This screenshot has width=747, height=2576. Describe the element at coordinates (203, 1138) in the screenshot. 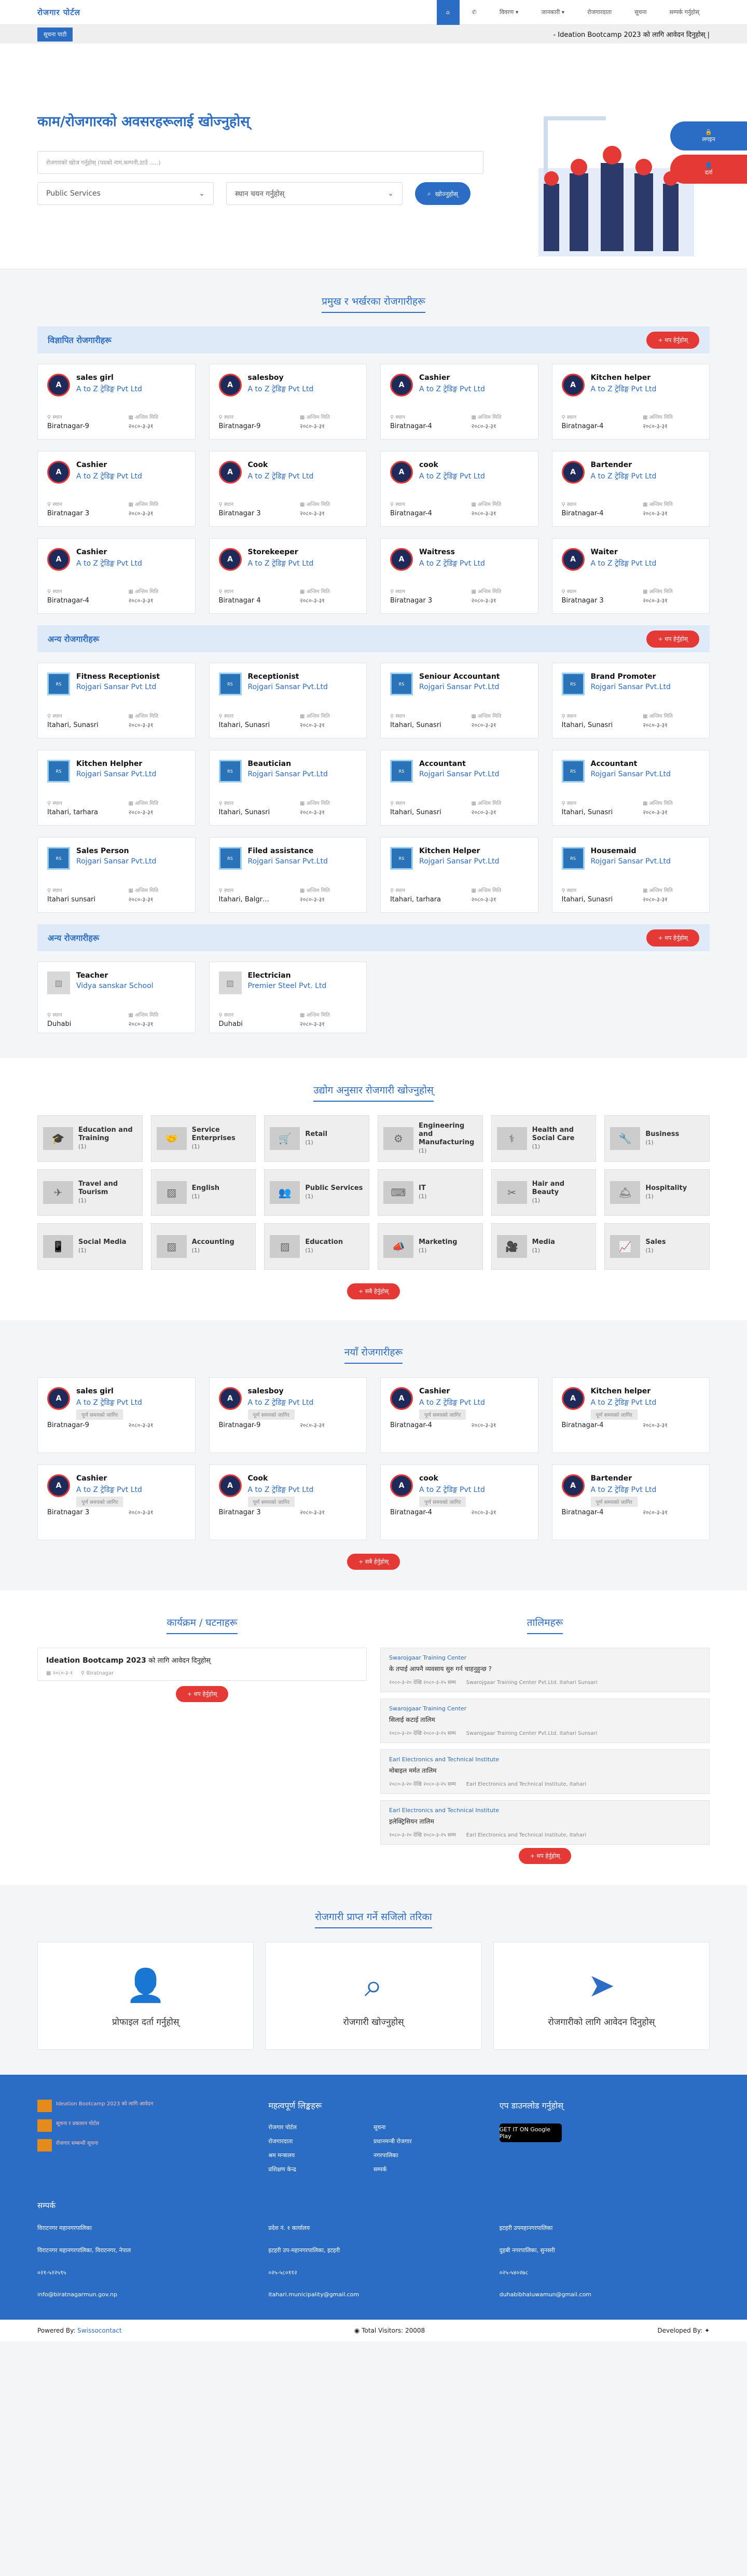

I see `industry-card: 🤝 Service Enterprises (1)` at that location.